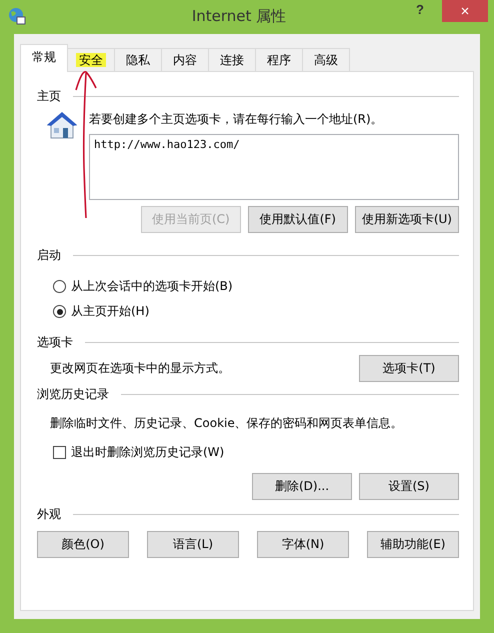 The height and width of the screenshot is (633, 494). What do you see at coordinates (49, 96) in the screenshot?
I see `section-heading: 主页` at bounding box center [49, 96].